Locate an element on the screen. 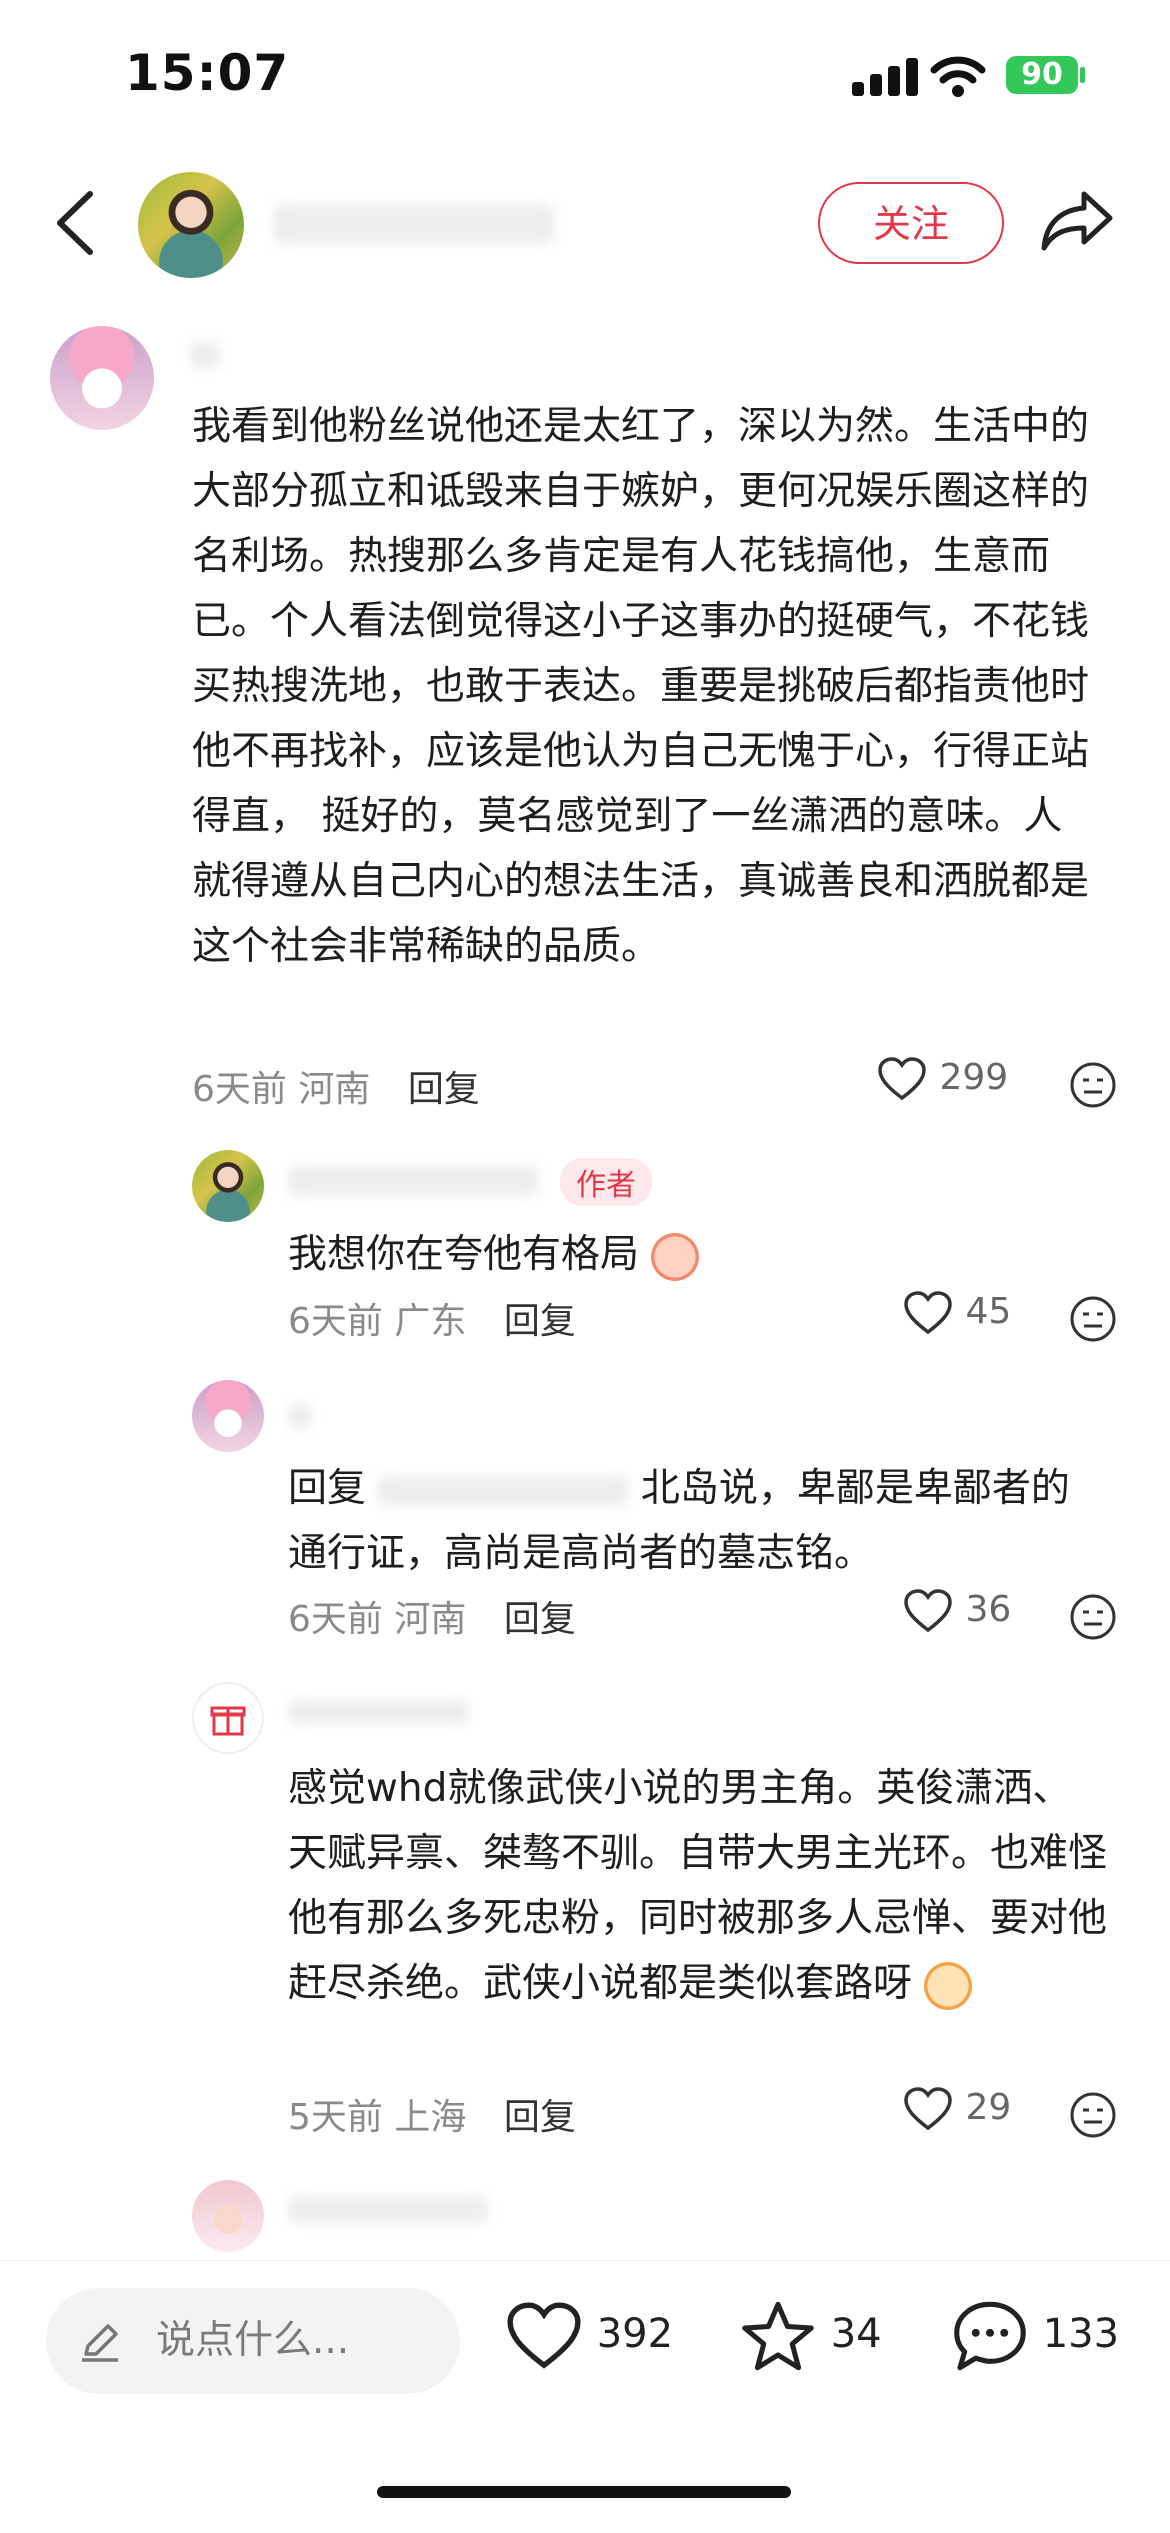  status-time: 15:07 is located at coordinates (207, 73).